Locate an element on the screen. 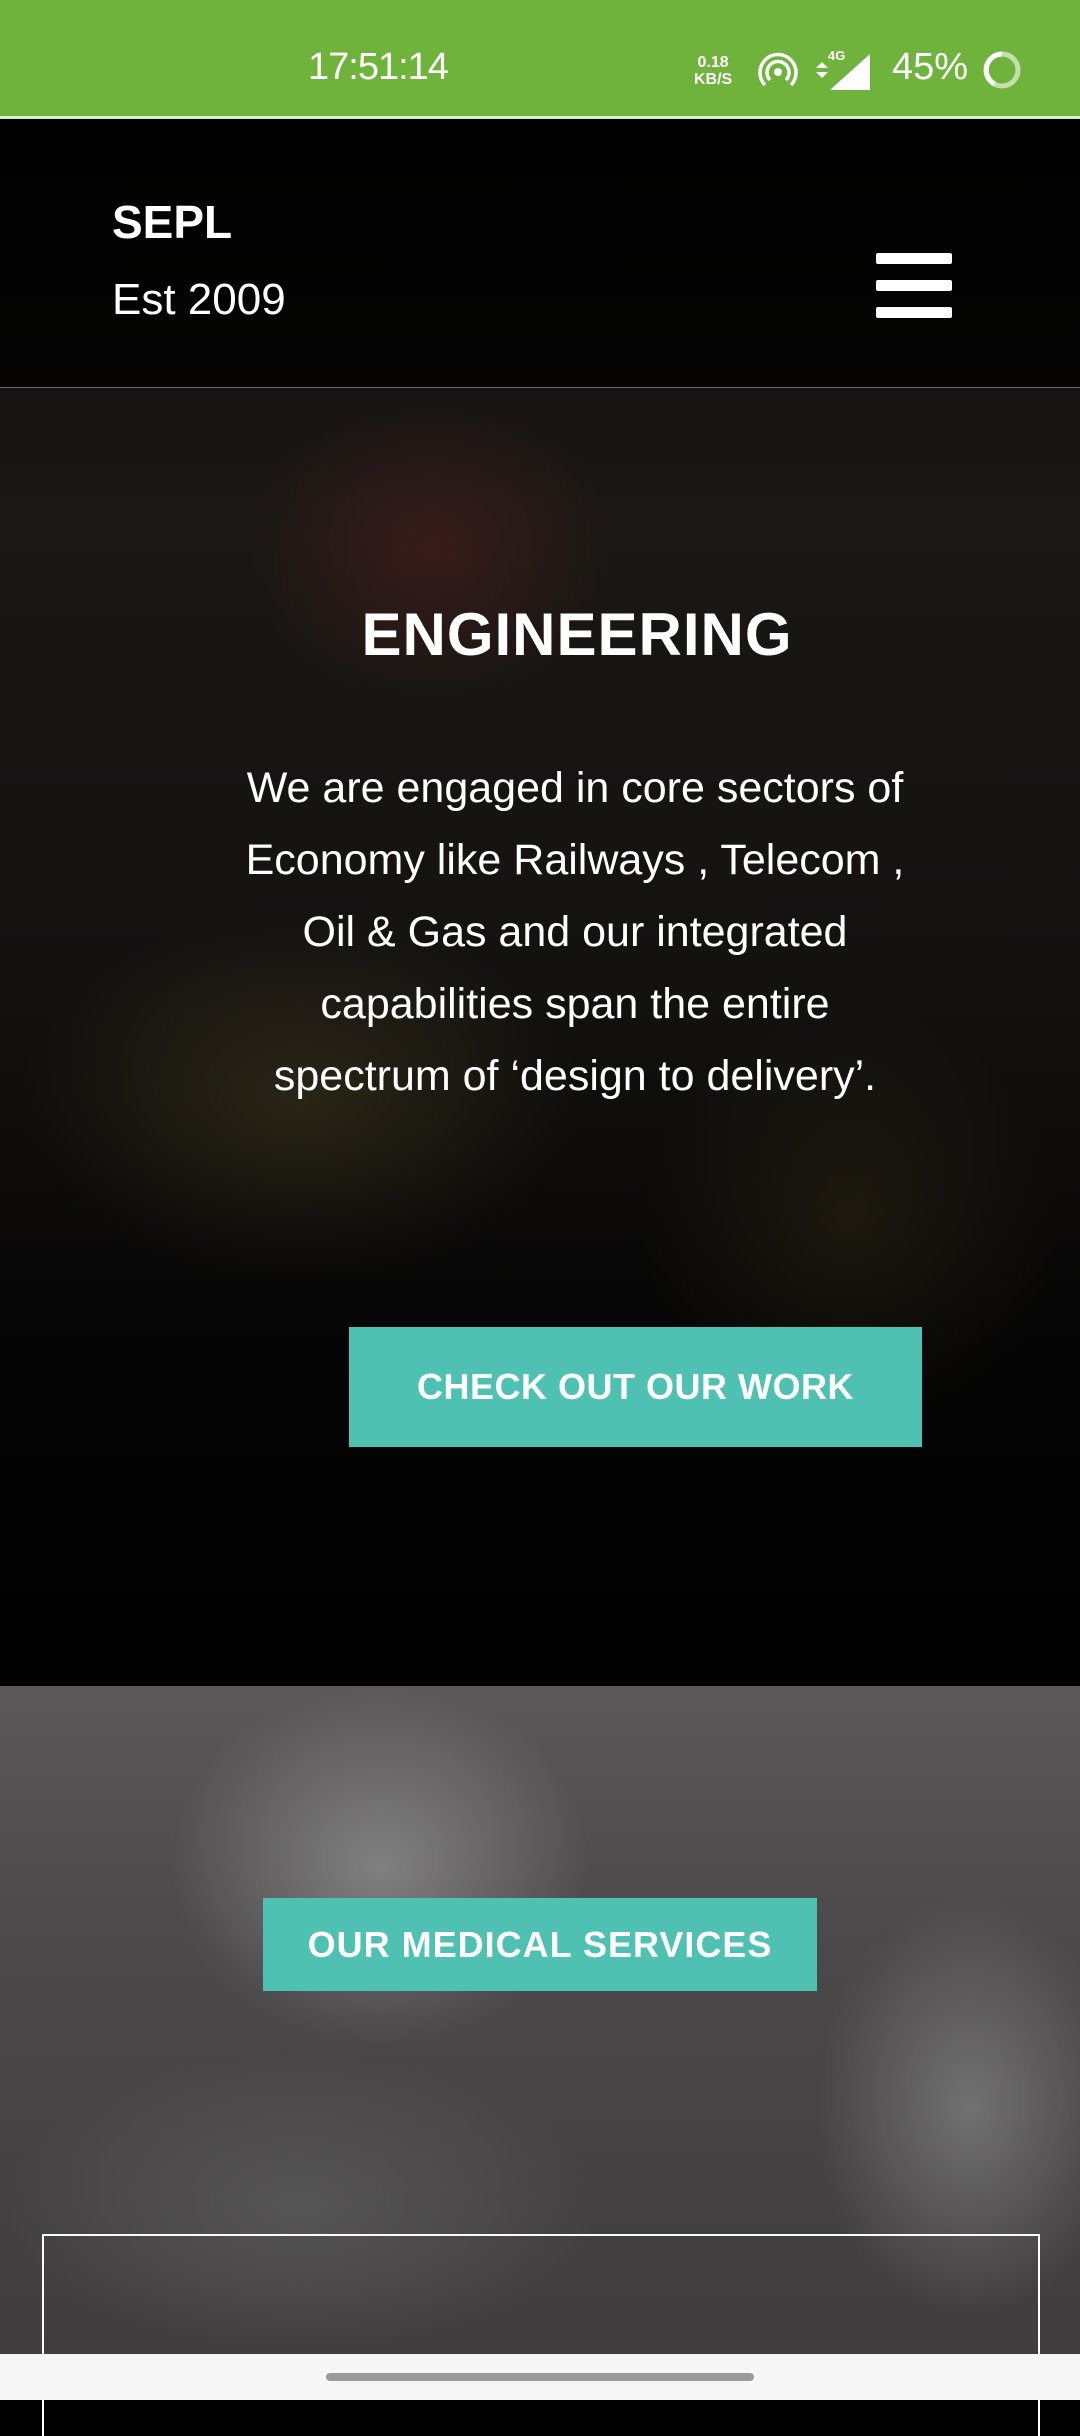  brand-established: Est 2009 is located at coordinates (199, 299).